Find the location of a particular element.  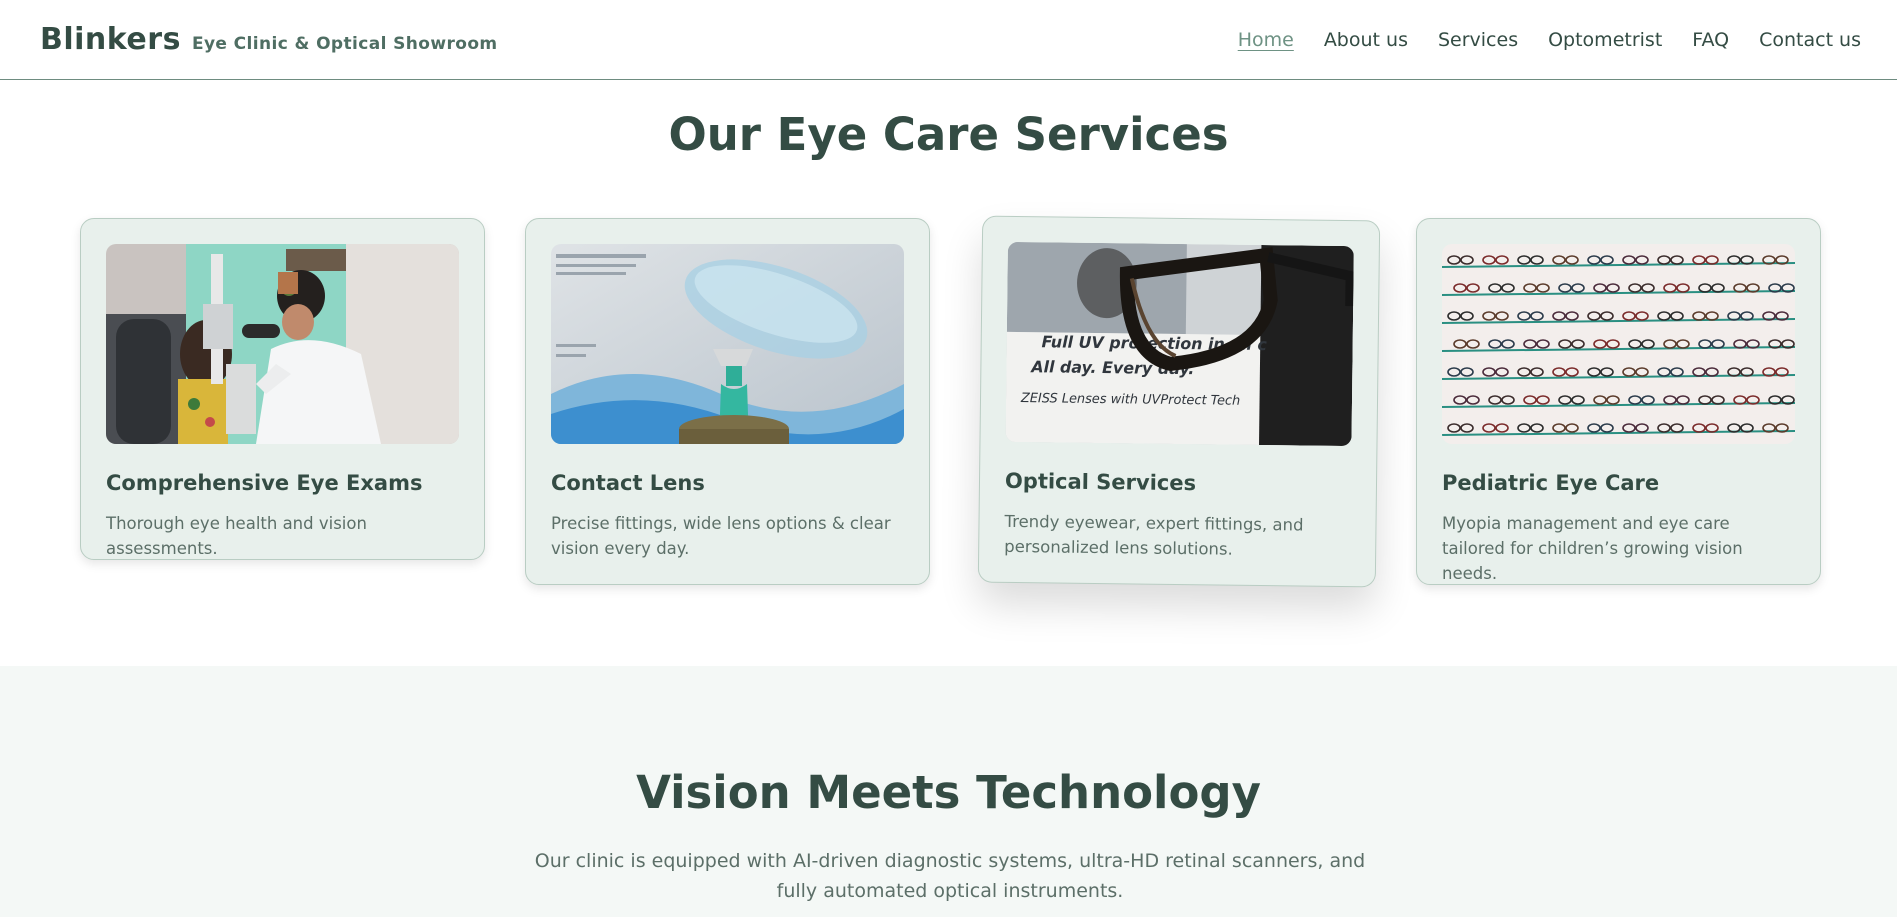

nav-contact-us: Contact us is located at coordinates (1810, 40).